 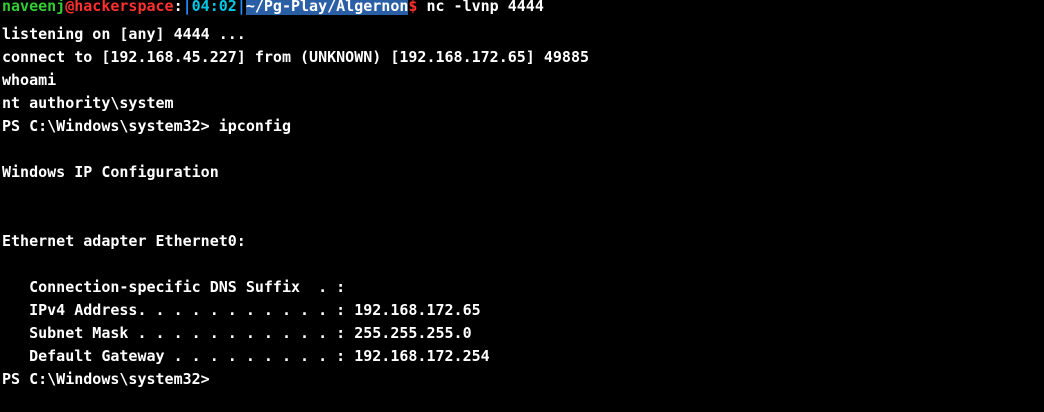 I want to click on output-whoami-result: nt authority\system, so click(x=88, y=103).